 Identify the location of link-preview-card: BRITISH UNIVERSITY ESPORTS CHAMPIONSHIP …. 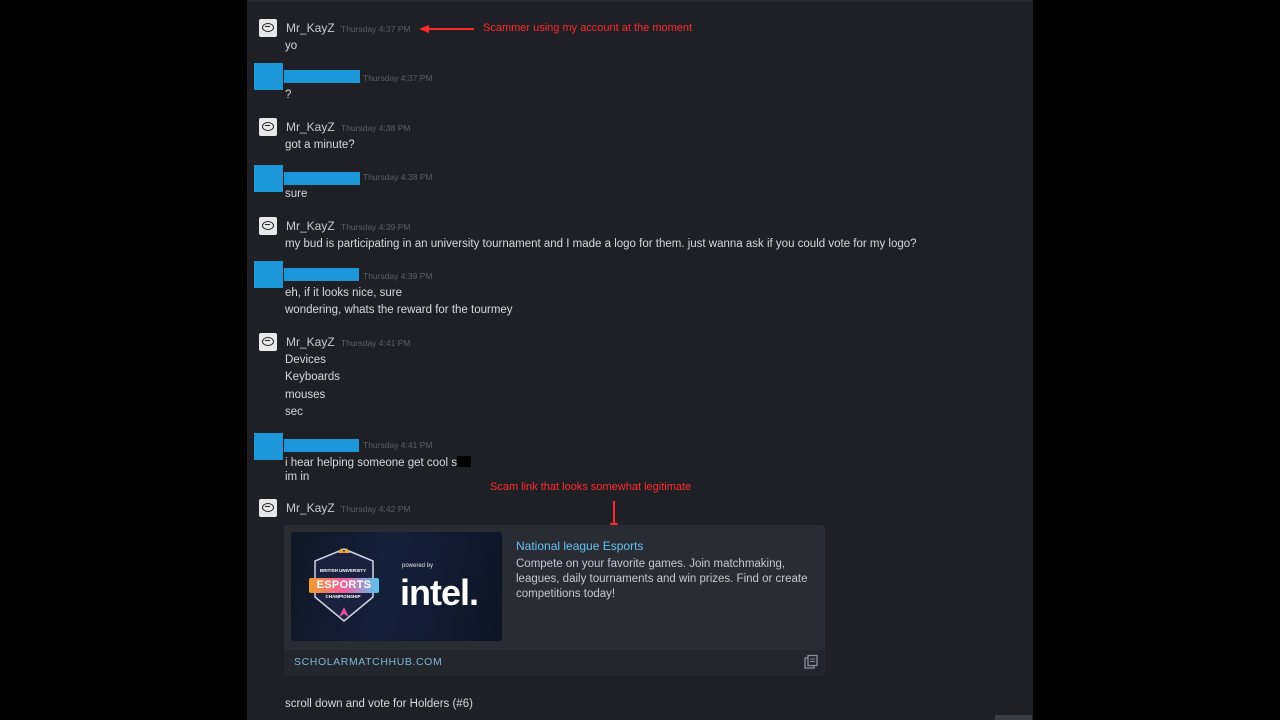
(554, 600).